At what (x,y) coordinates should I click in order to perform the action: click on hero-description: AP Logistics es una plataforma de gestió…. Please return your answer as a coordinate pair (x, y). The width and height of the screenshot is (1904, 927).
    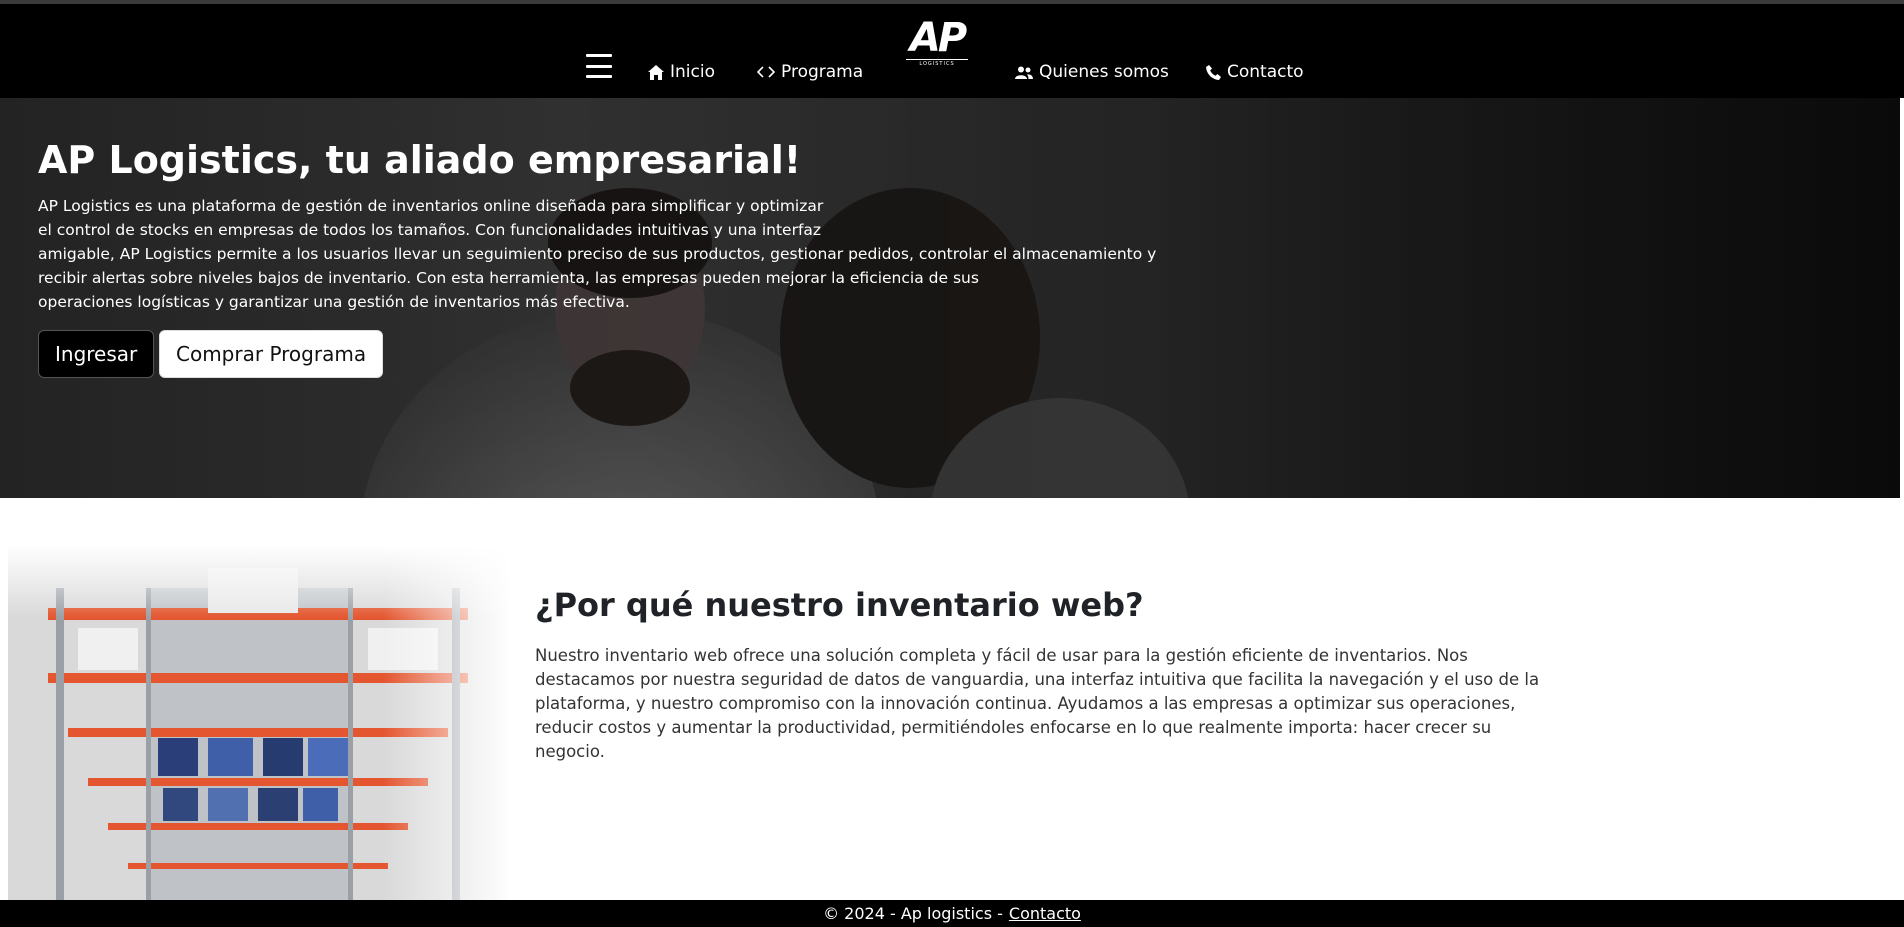
    Looking at the image, I should click on (597, 254).